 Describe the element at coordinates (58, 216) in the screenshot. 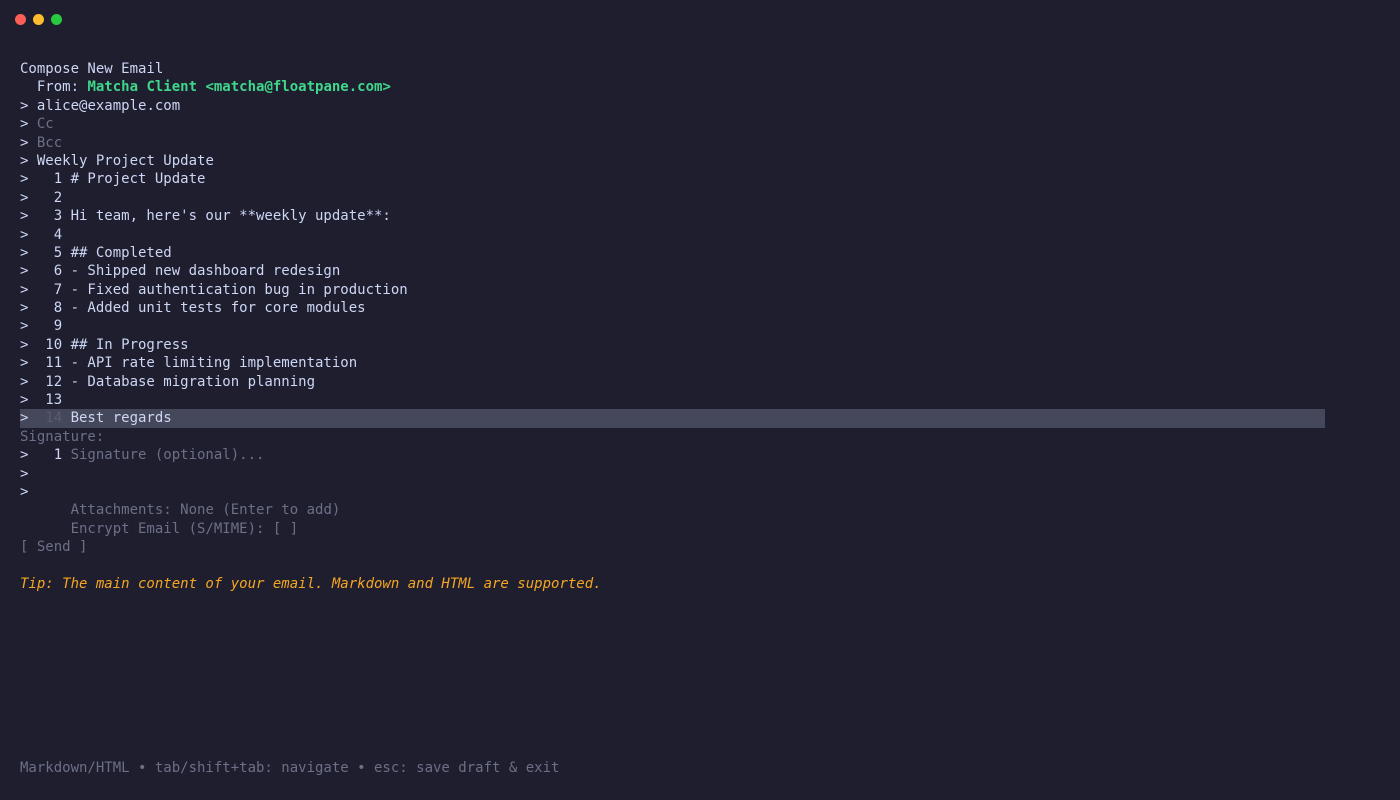

I see `line-number: 3` at that location.